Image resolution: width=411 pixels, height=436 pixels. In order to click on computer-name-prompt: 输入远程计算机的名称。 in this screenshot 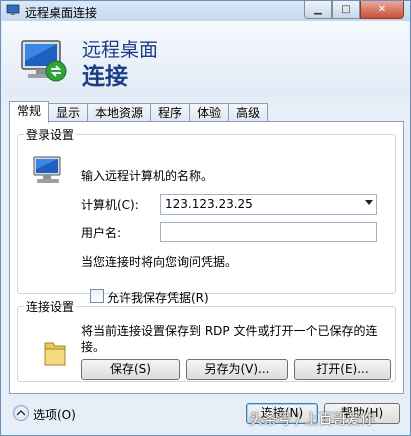, I will do `click(147, 176)`.